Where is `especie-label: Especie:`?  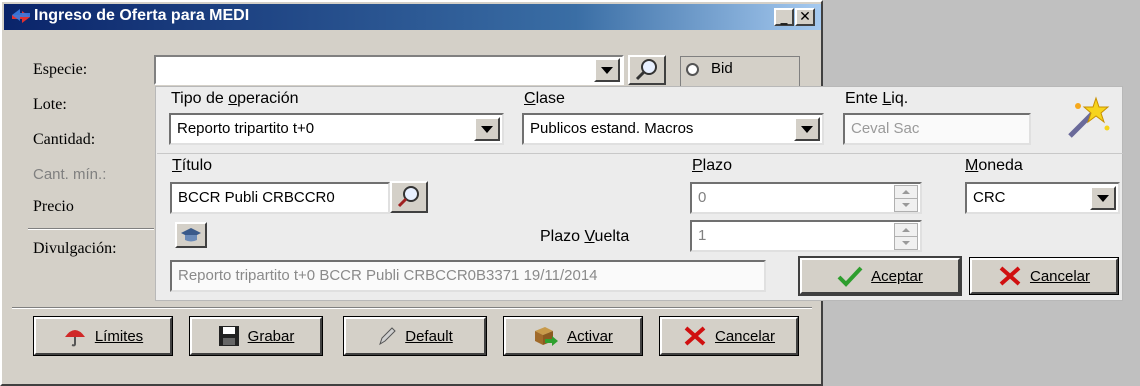
especie-label: Especie: is located at coordinates (60, 69).